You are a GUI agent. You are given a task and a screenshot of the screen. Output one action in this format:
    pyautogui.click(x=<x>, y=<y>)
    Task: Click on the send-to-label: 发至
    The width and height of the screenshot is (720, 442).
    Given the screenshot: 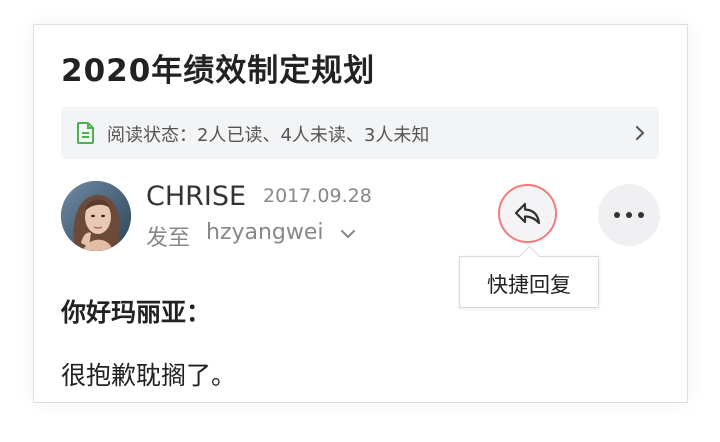 What is the action you would take?
    pyautogui.click(x=168, y=238)
    